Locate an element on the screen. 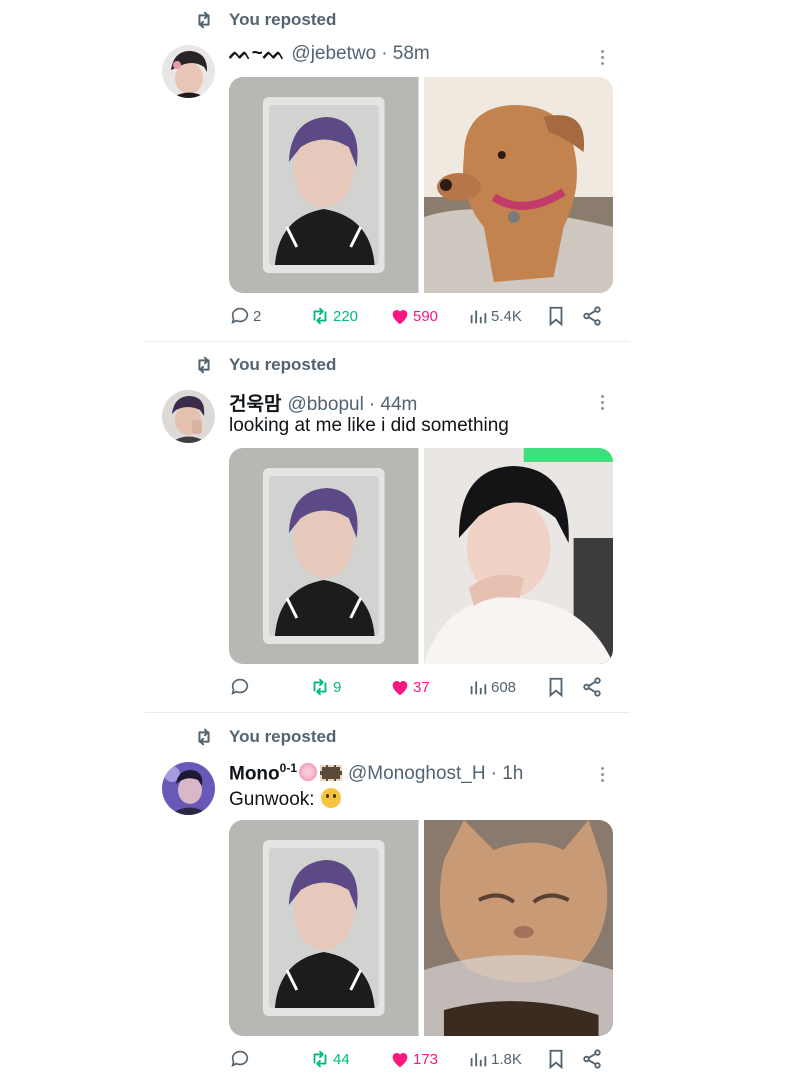  repost-button: 220 is located at coordinates (333, 316).